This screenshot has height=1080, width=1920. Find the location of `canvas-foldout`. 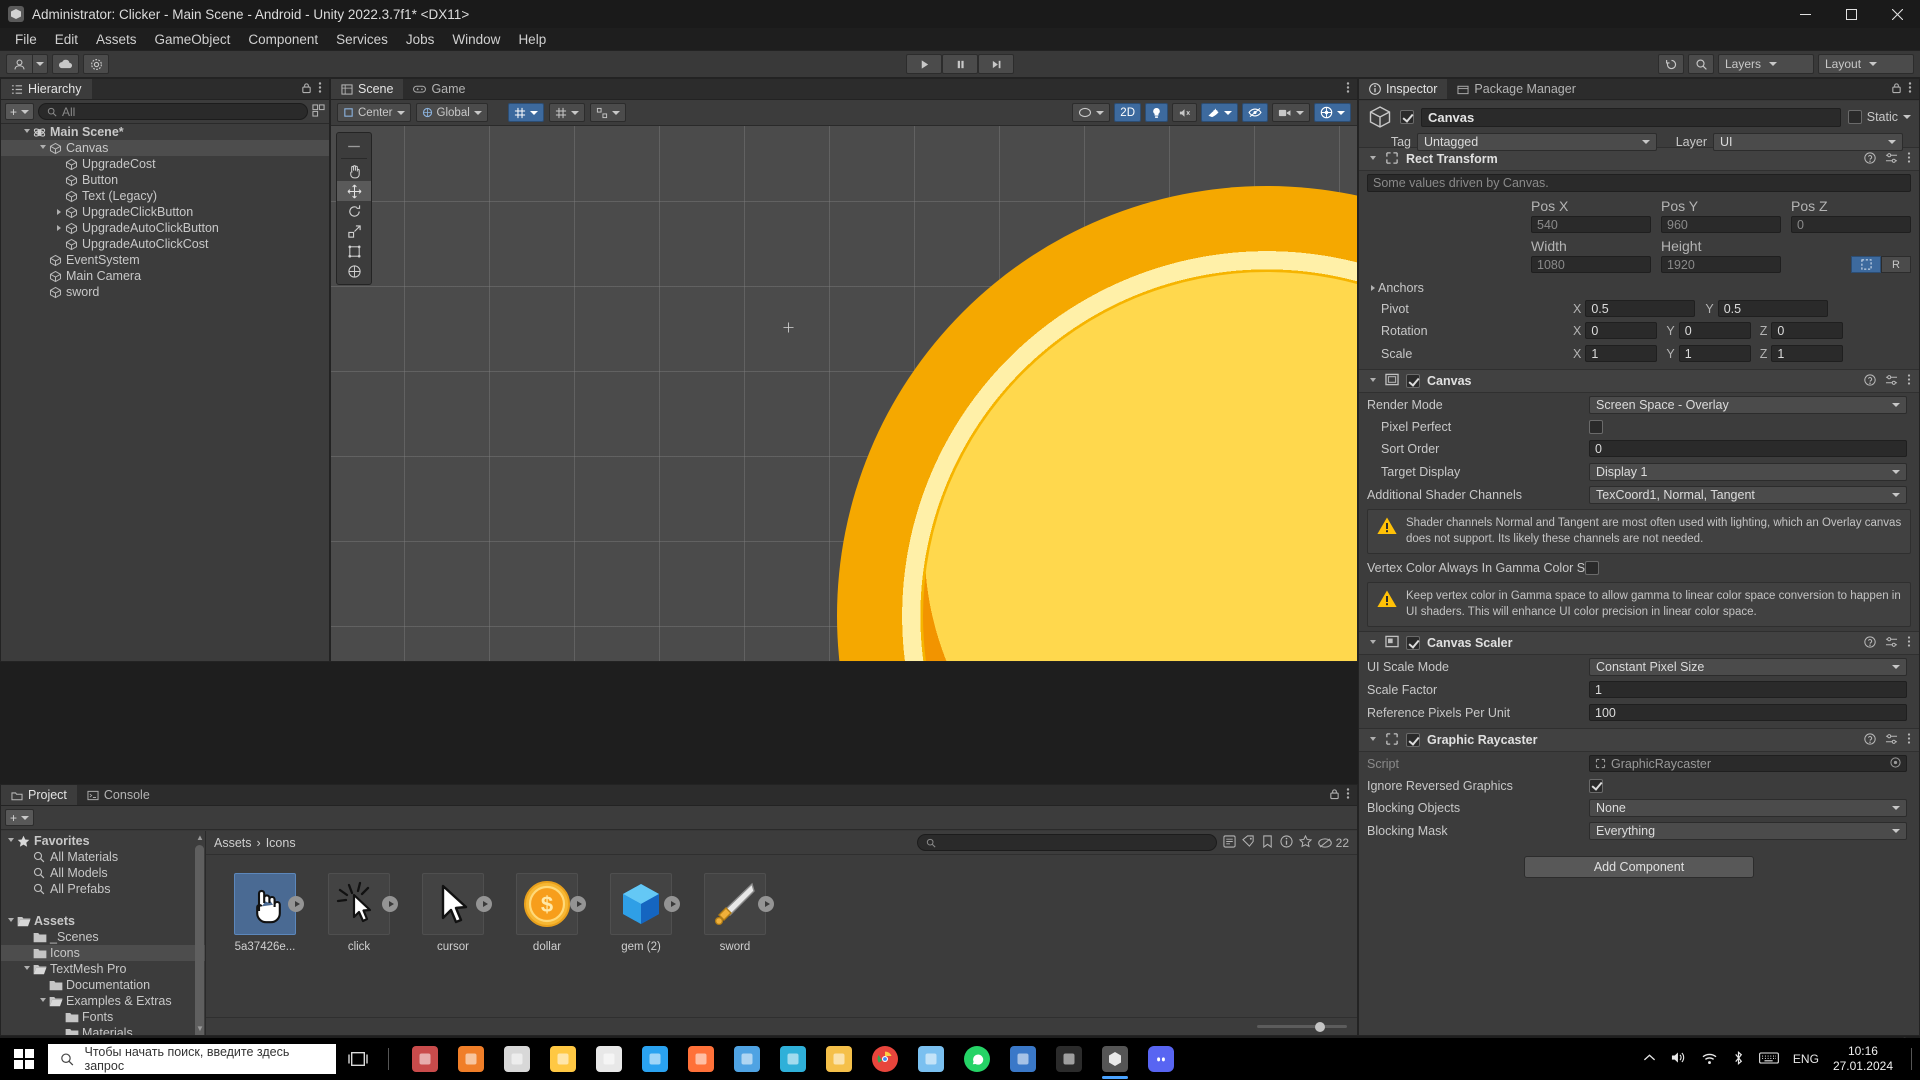

canvas-foldout is located at coordinates (1372, 381).